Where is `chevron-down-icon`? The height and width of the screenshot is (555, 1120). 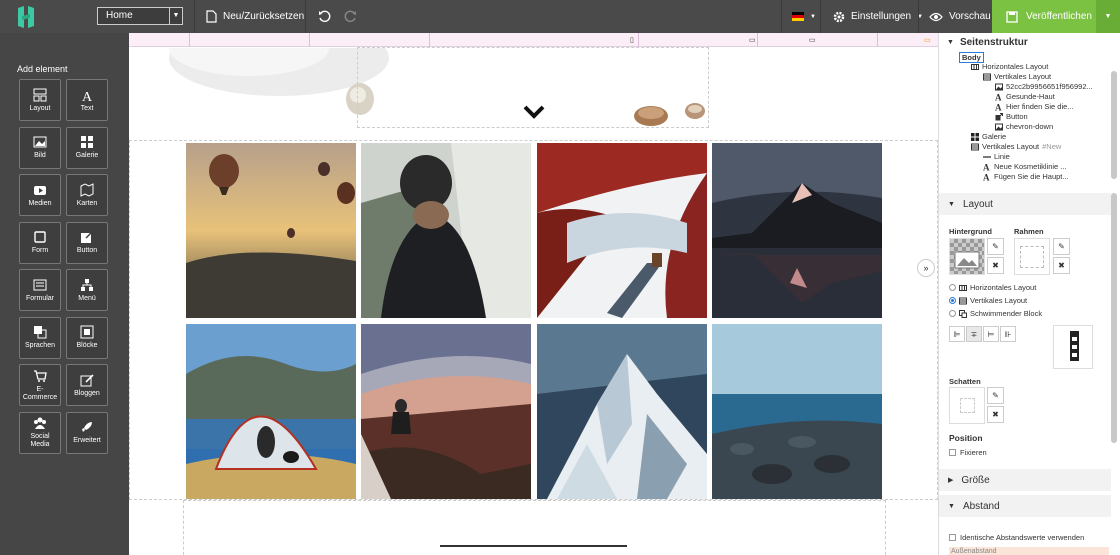 chevron-down-icon is located at coordinates (534, 112).